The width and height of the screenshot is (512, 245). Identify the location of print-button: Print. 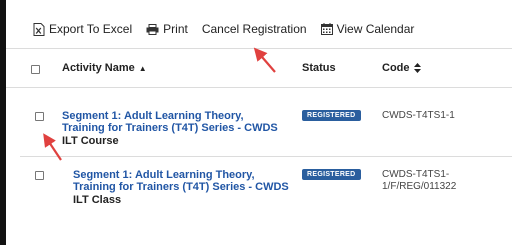
(167, 29).